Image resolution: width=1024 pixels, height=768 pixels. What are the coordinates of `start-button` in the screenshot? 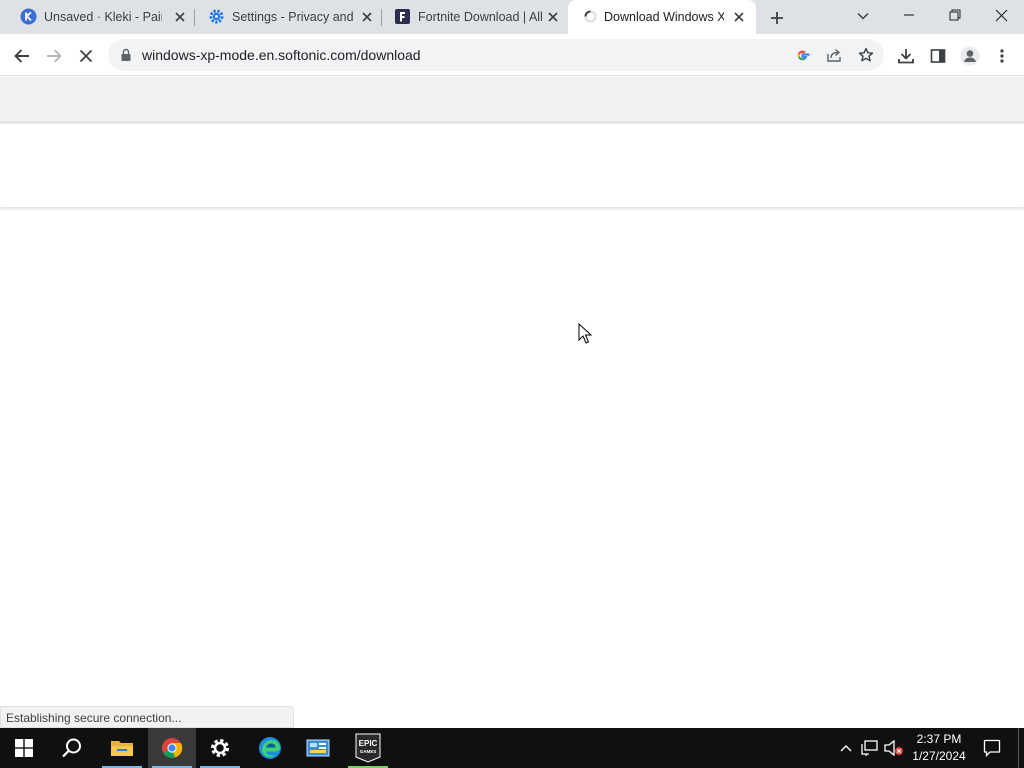 It's located at (24, 748).